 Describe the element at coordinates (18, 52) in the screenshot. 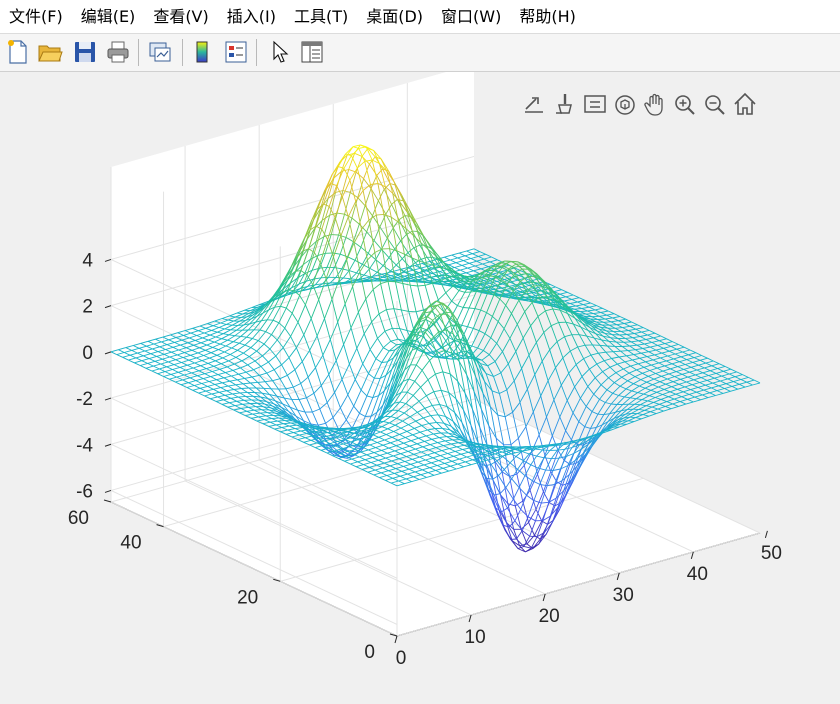

I see `new-figure-icon` at that location.